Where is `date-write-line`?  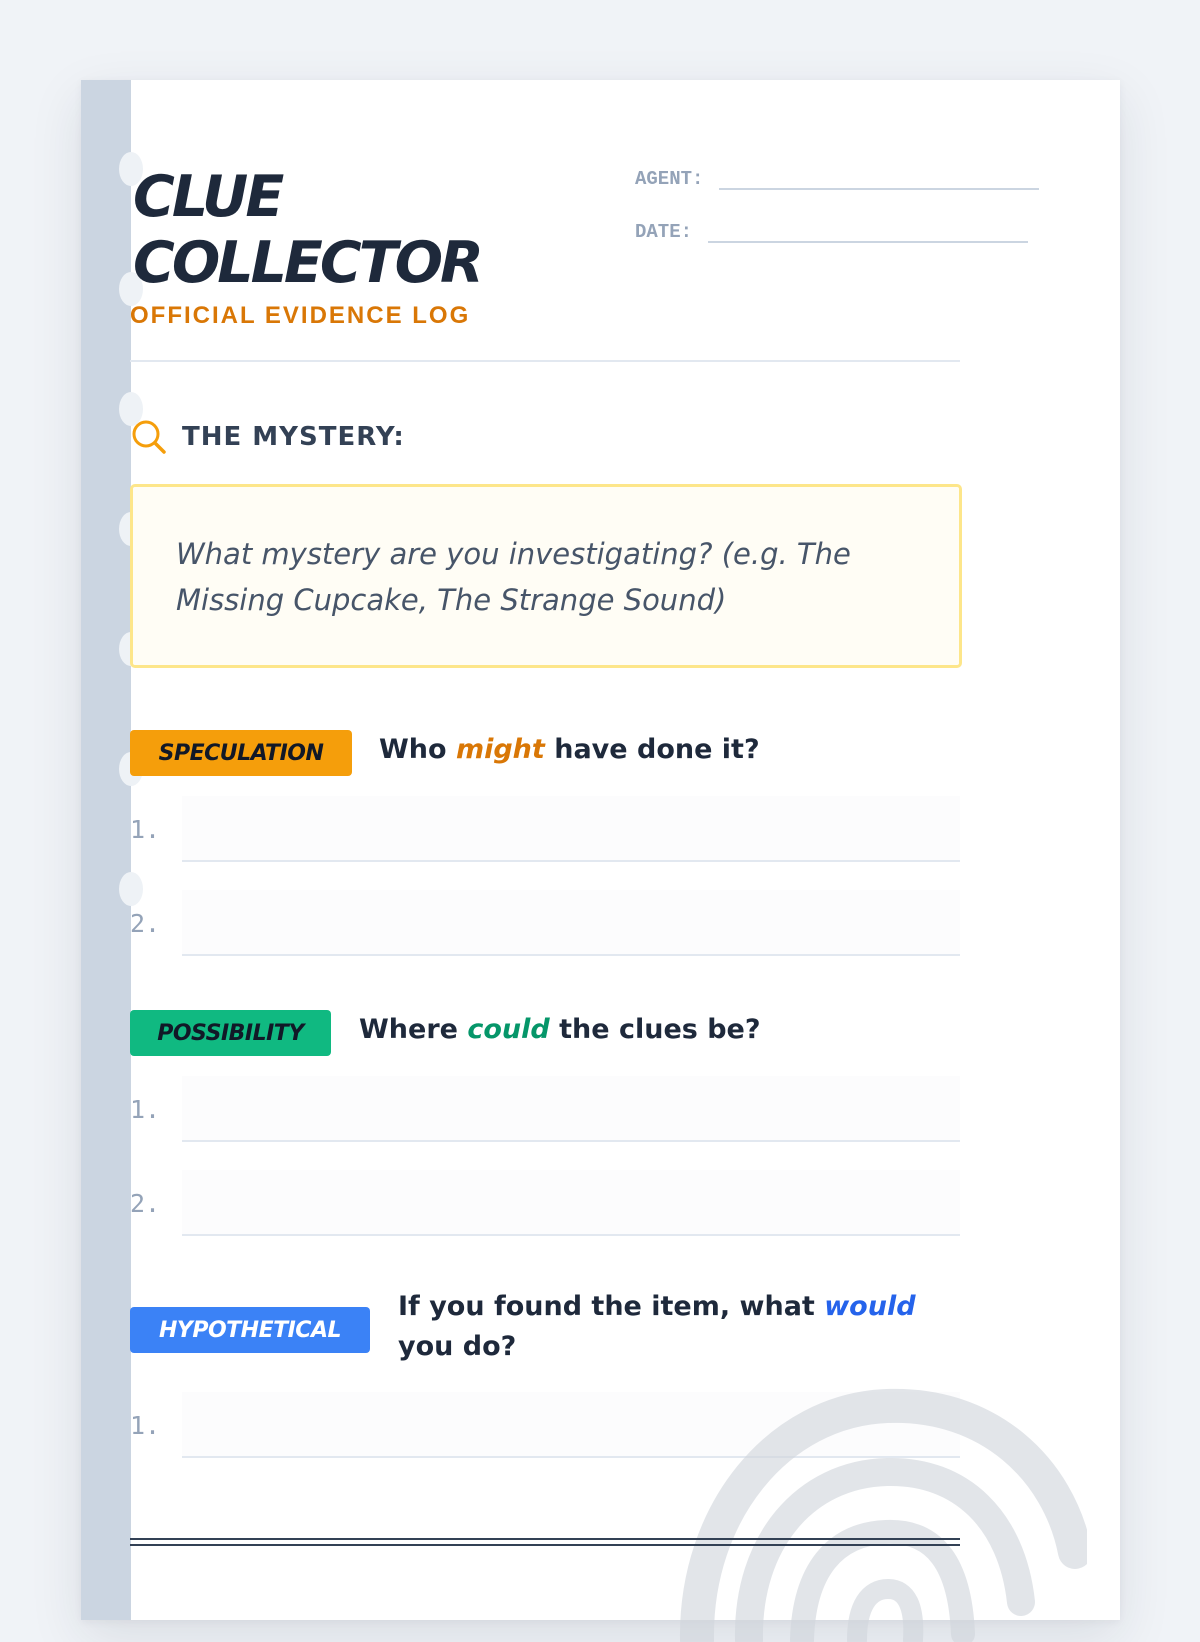 date-write-line is located at coordinates (868, 242).